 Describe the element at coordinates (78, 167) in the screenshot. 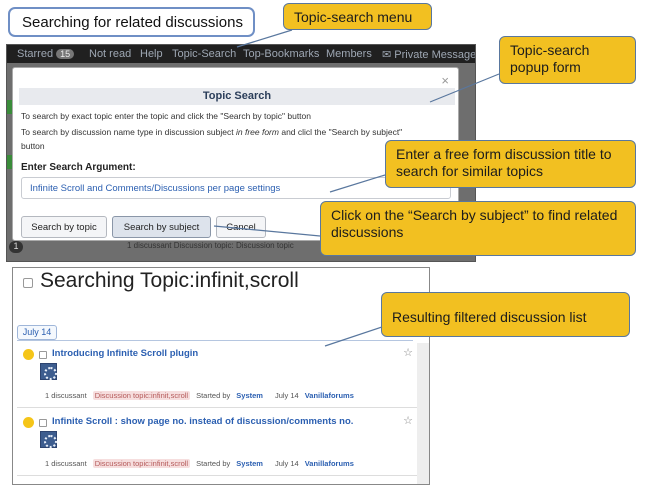

I see `search-argument-label: Enter Search Argument:` at that location.